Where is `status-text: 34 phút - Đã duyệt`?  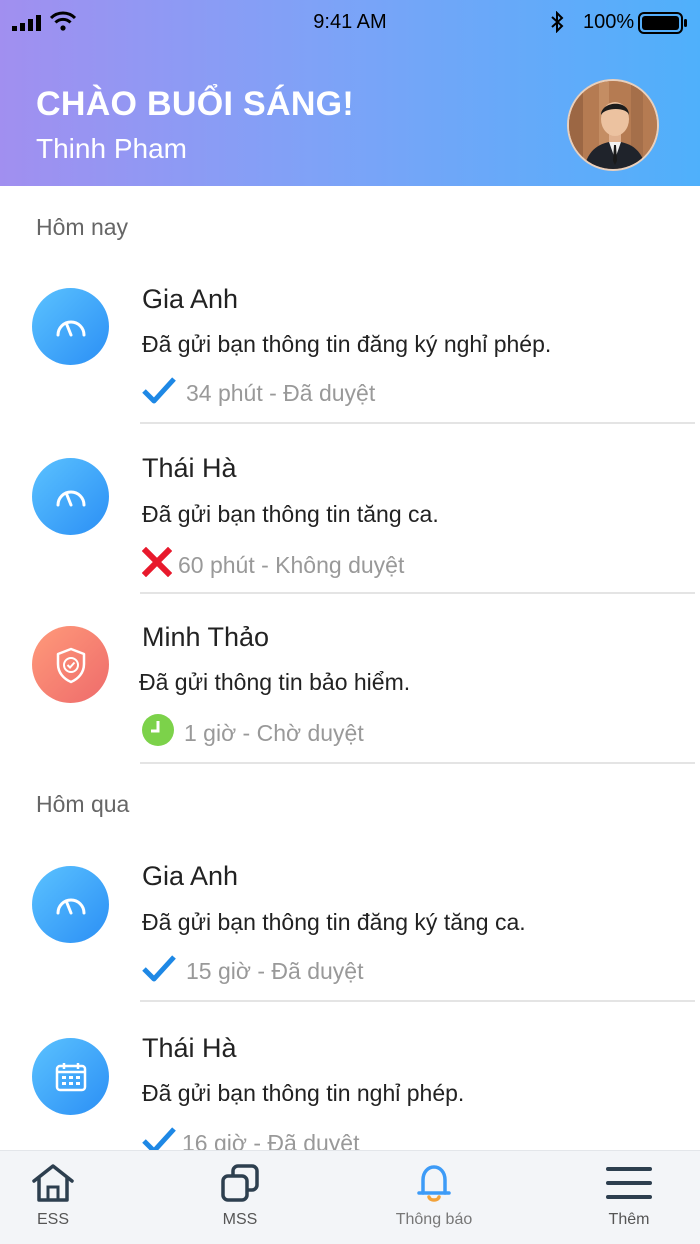 status-text: 34 phút - Đã duyệt is located at coordinates (281, 392).